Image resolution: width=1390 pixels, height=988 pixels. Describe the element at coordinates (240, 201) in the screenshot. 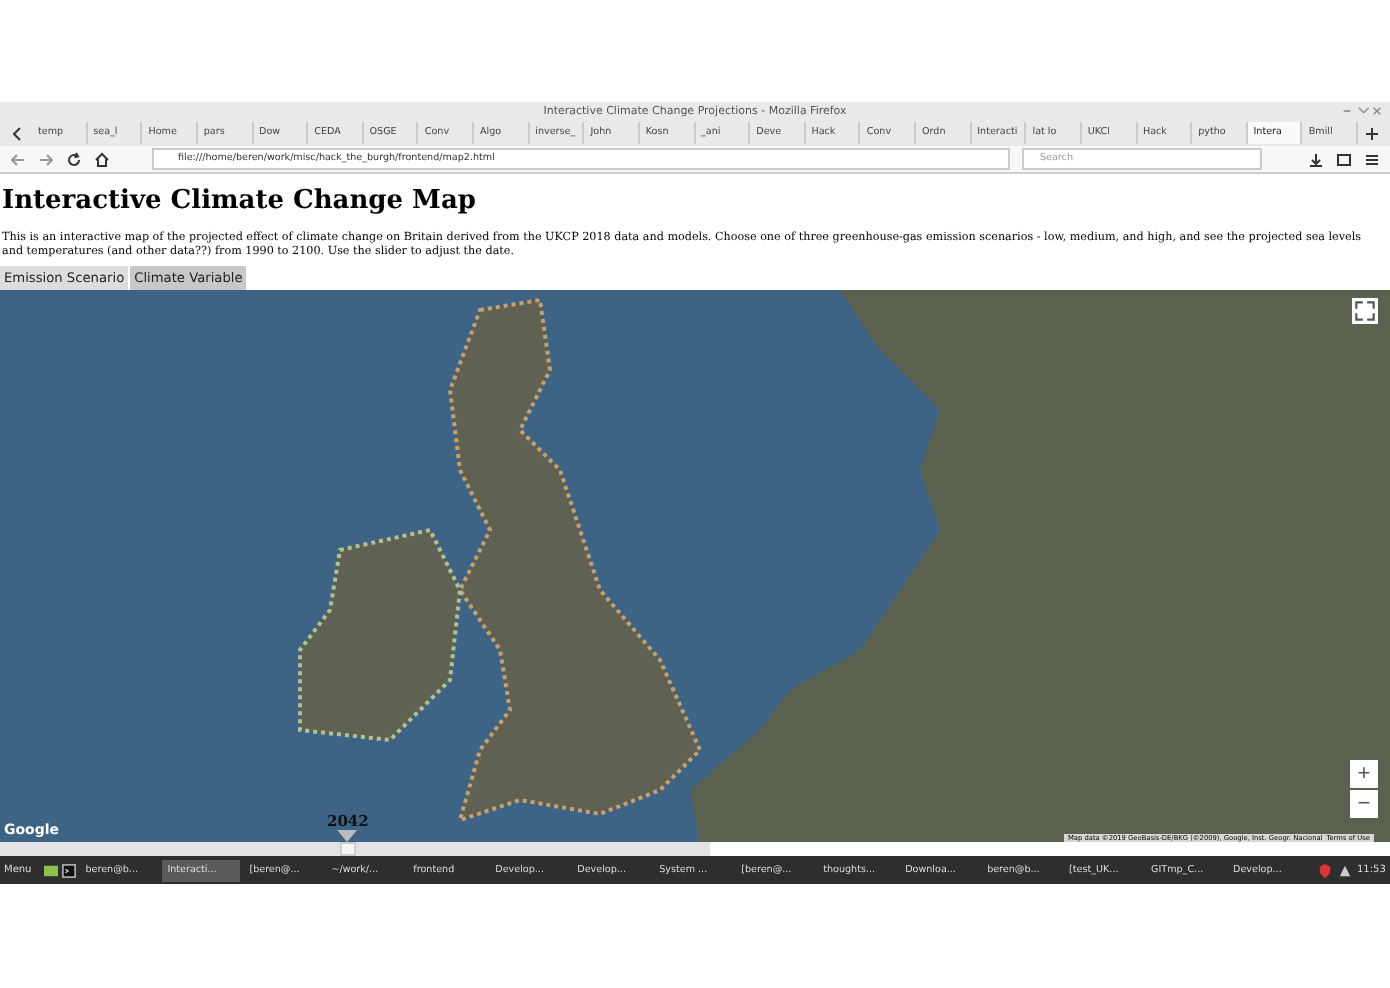

I see `page-heading: Interactive Climate Change Map` at that location.